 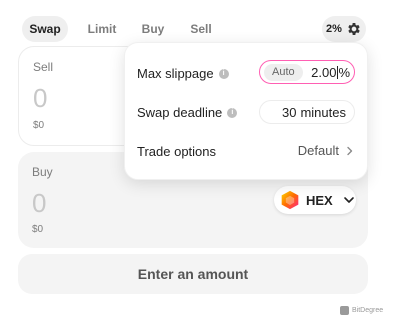 What do you see at coordinates (324, 72) in the screenshot?
I see `slippage-number: 2.00` at bounding box center [324, 72].